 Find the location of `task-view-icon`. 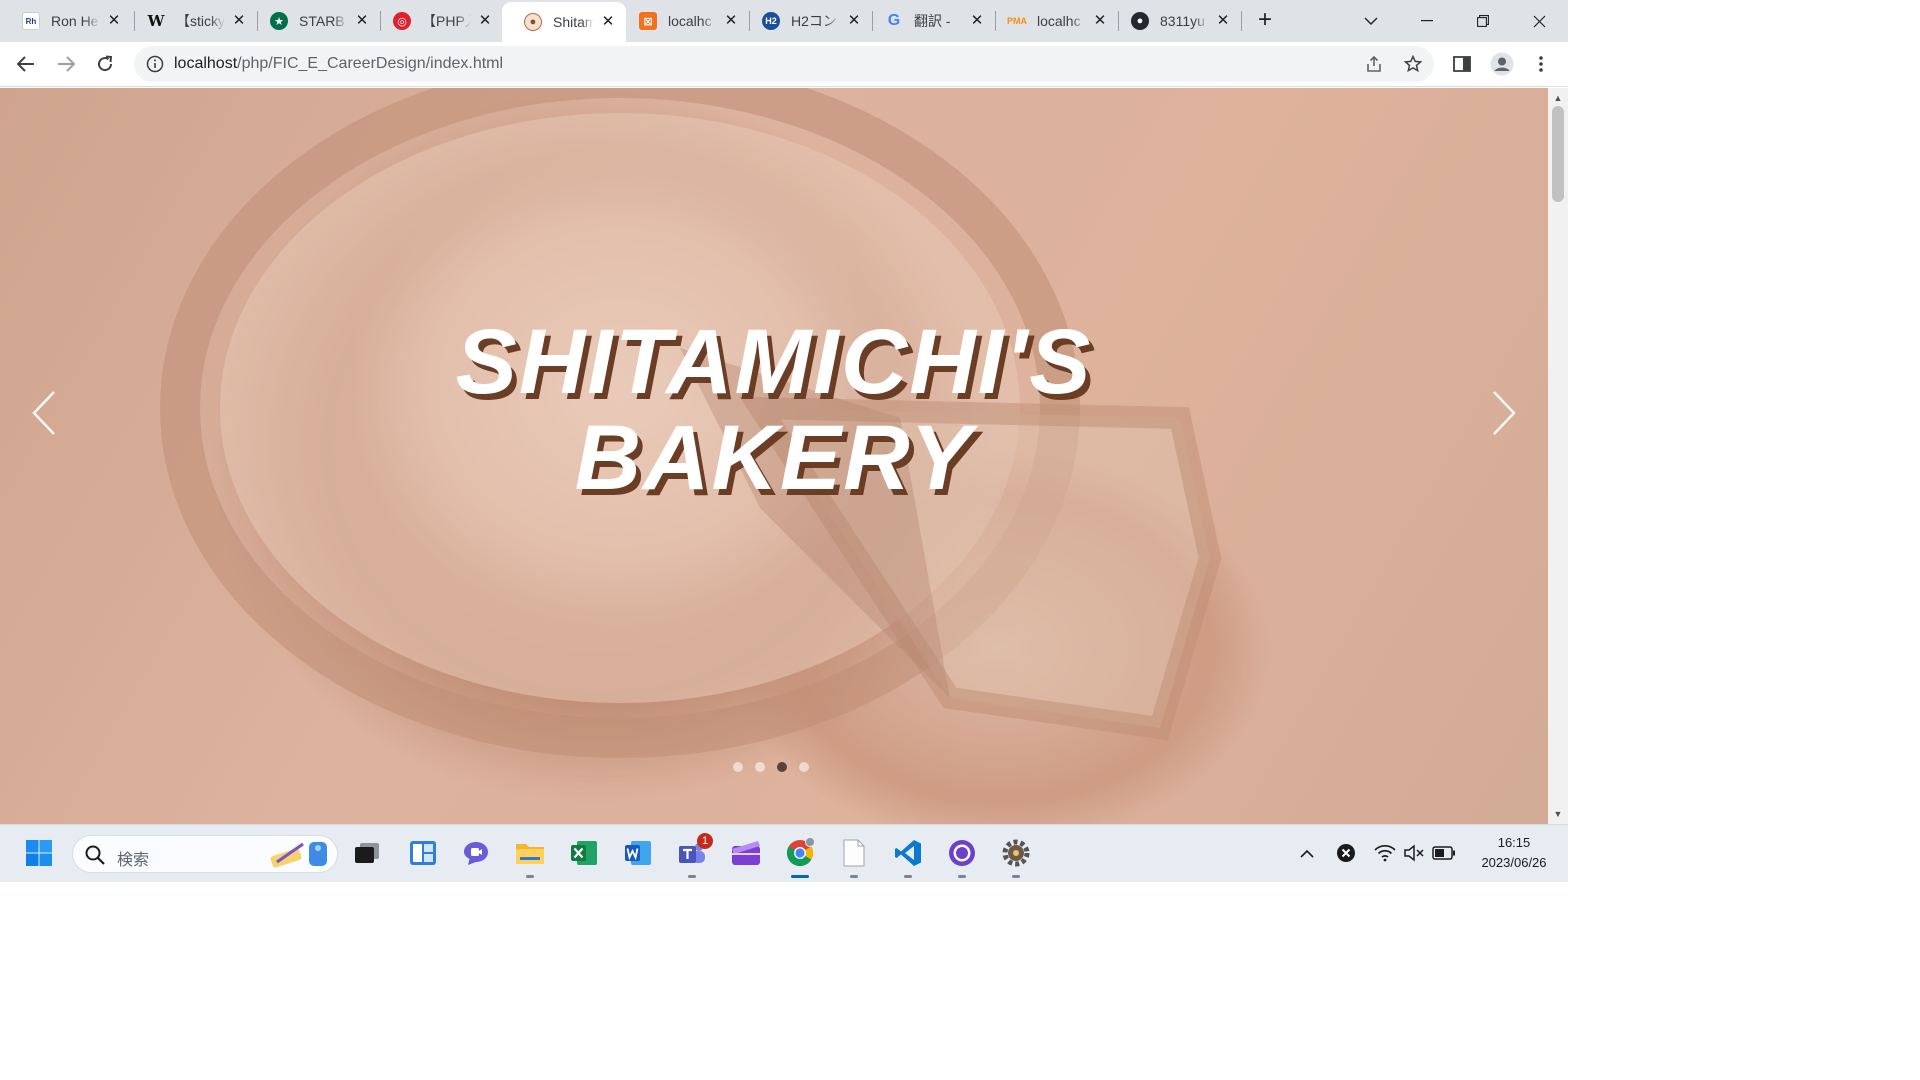

task-view-icon is located at coordinates (367, 853).